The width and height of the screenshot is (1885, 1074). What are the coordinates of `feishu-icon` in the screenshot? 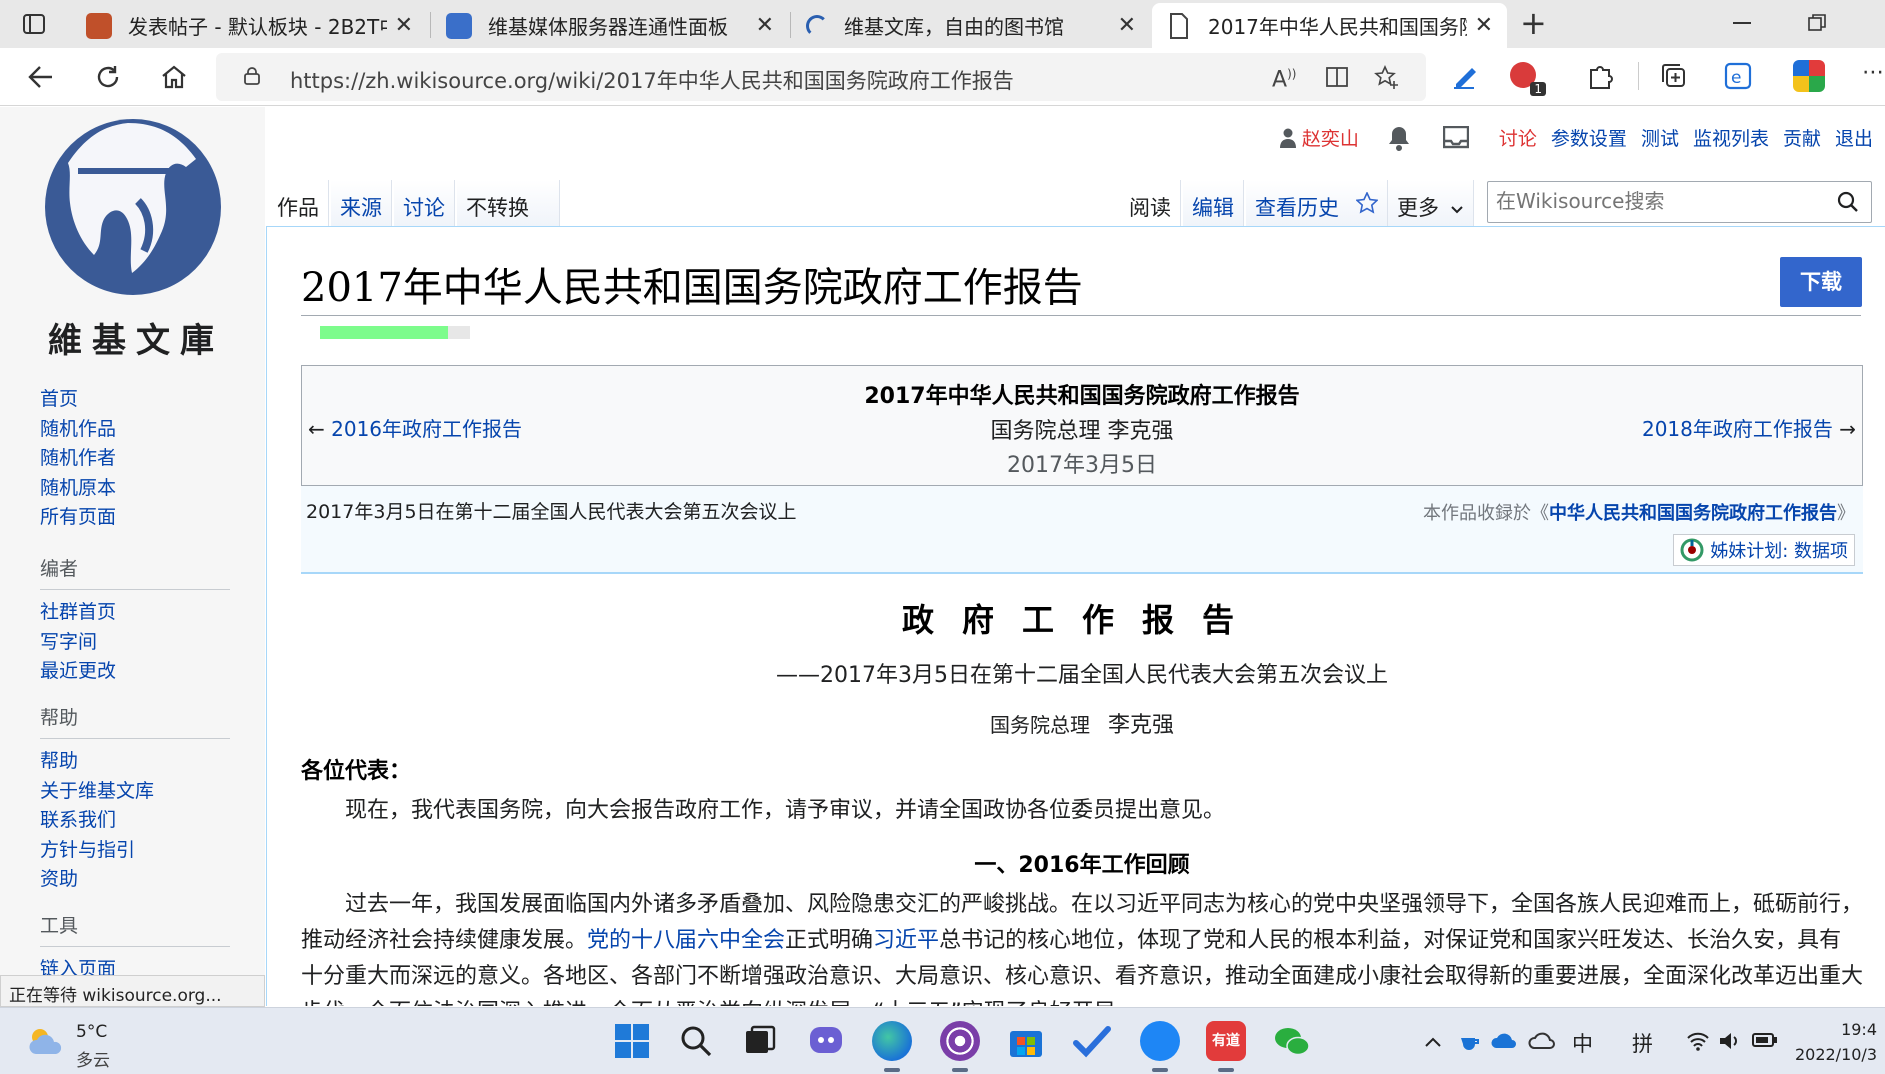 It's located at (1160, 1046).